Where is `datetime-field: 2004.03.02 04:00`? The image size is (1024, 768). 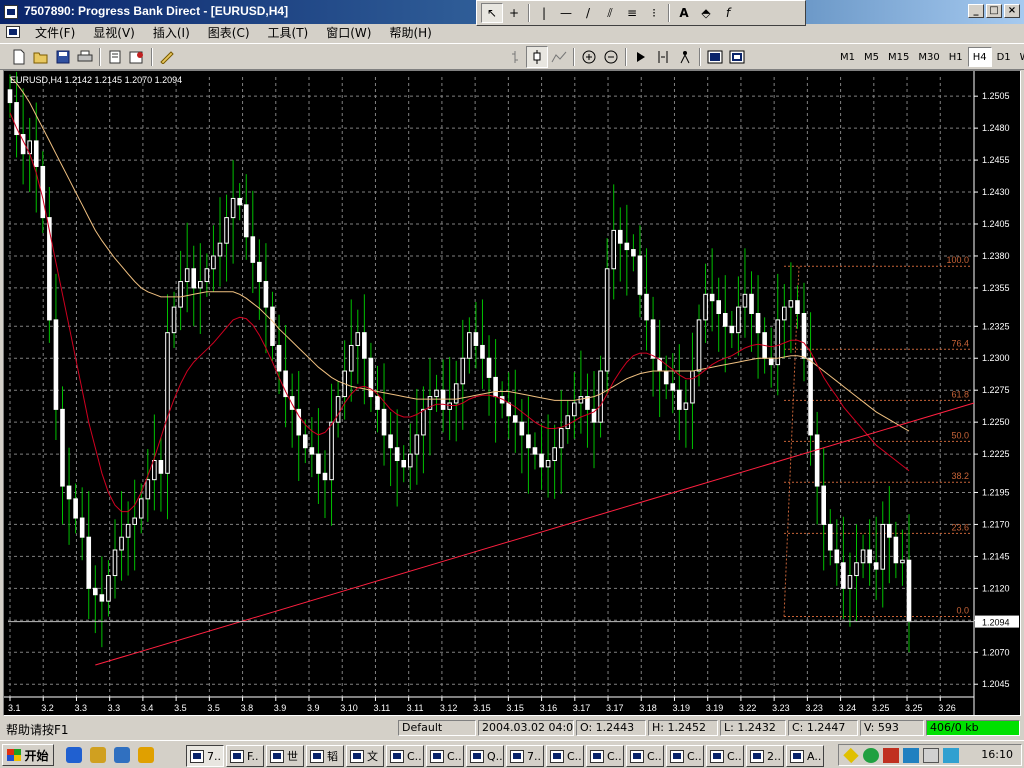
datetime-field: 2004.03.02 04:00 is located at coordinates (526, 728).